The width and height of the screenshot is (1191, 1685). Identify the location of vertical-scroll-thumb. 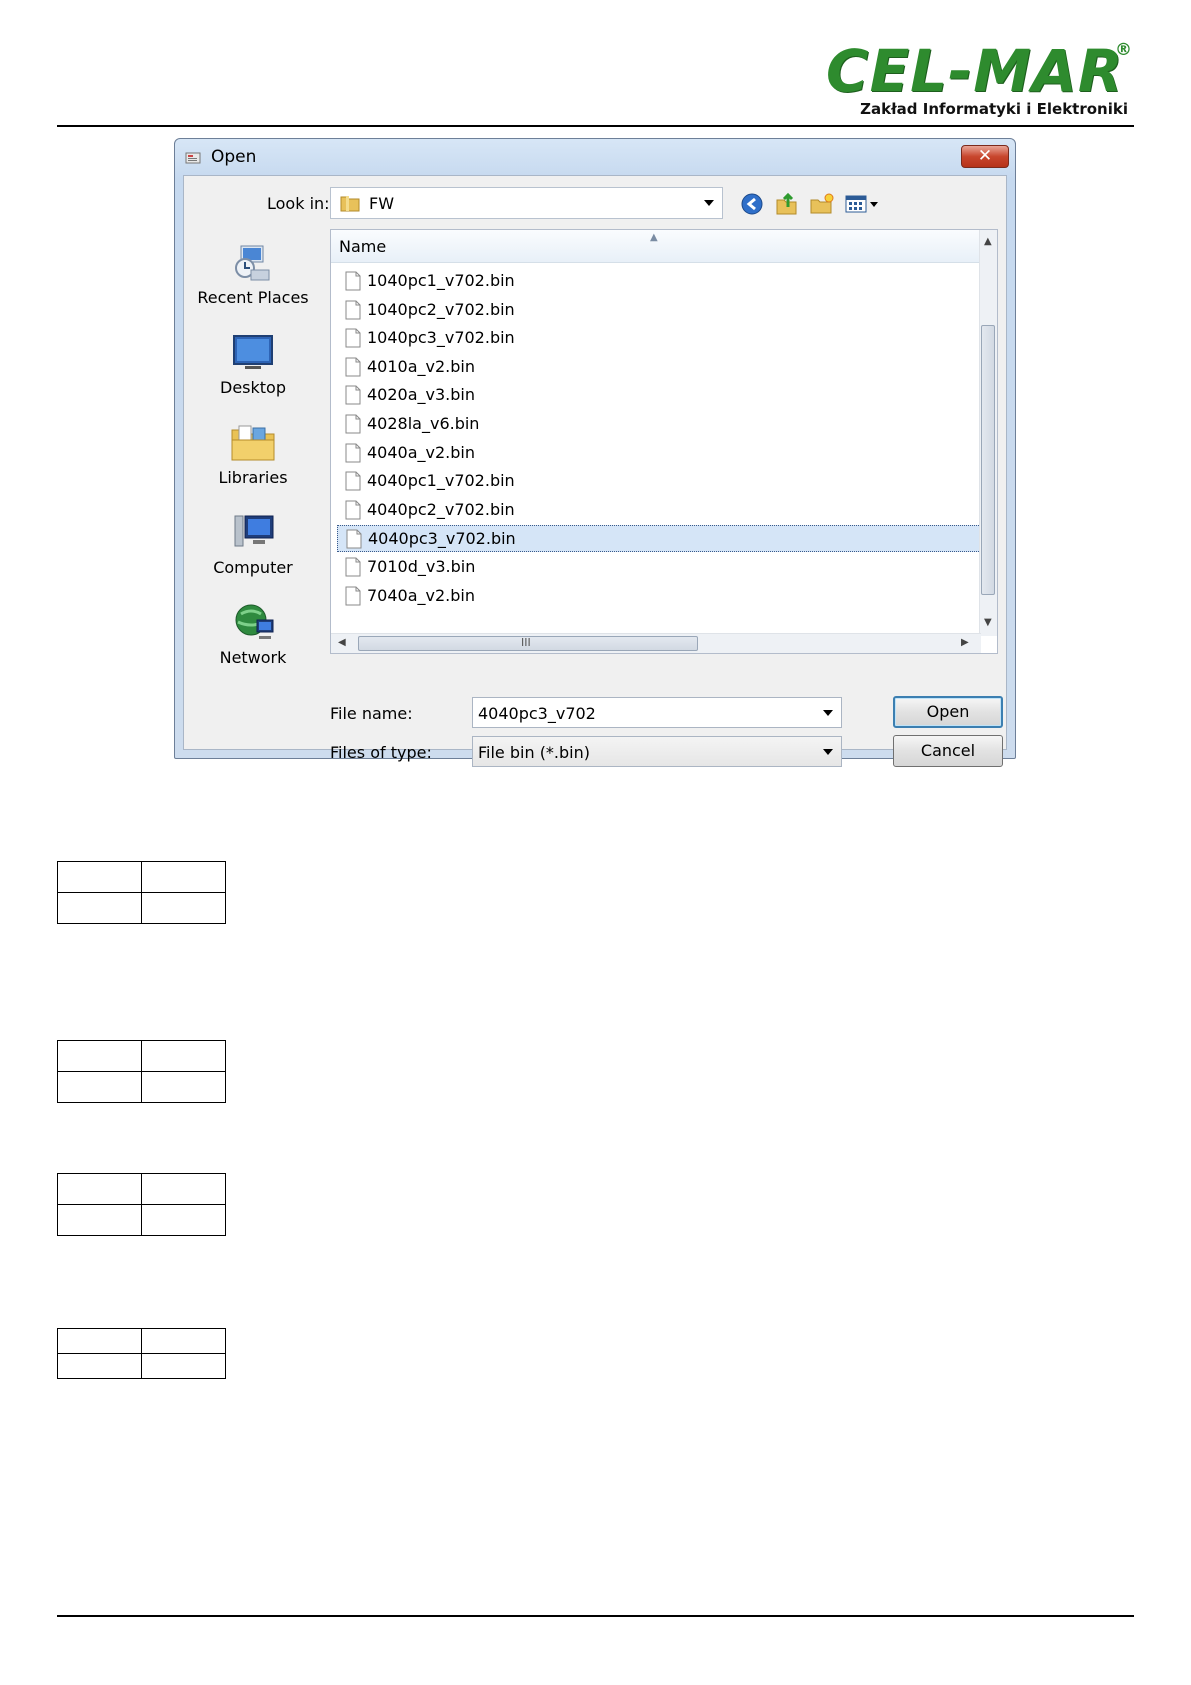
(988, 460).